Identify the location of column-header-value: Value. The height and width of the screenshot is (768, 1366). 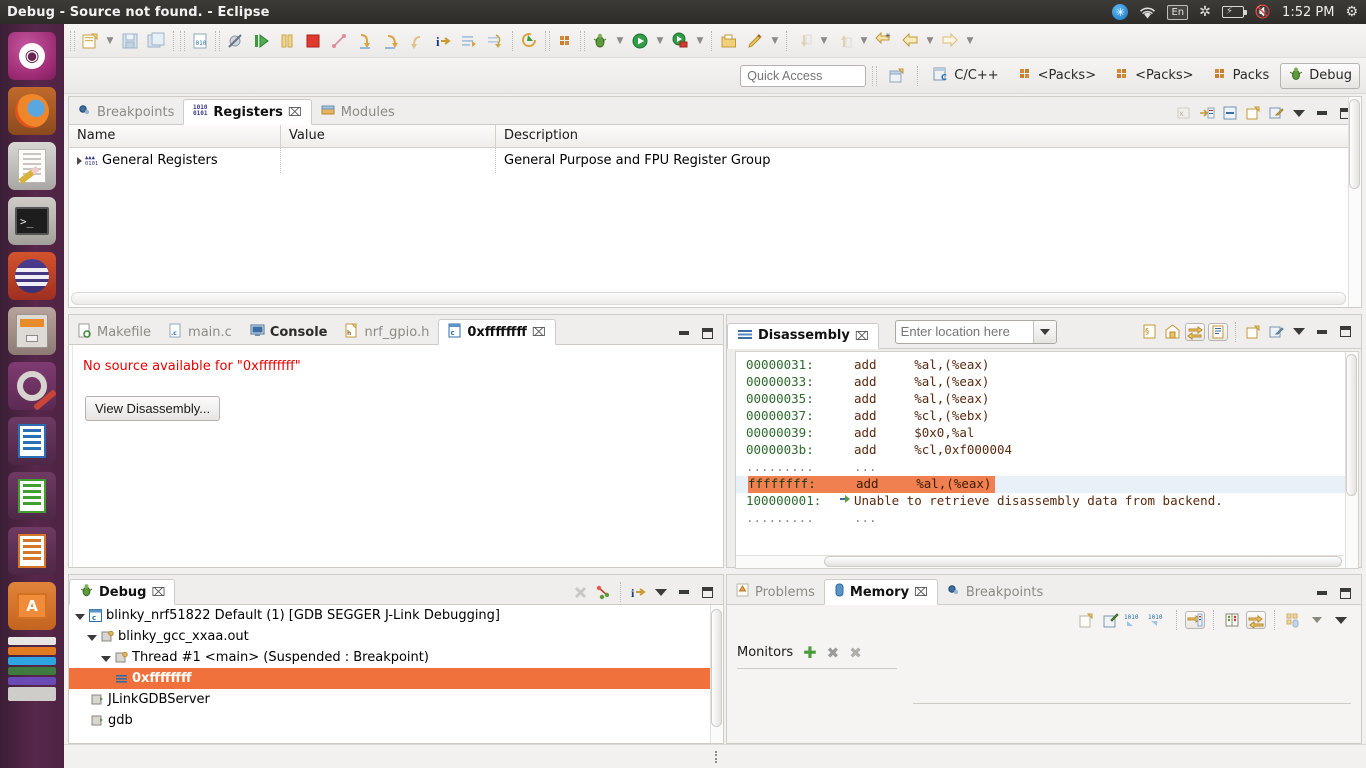
(388, 136).